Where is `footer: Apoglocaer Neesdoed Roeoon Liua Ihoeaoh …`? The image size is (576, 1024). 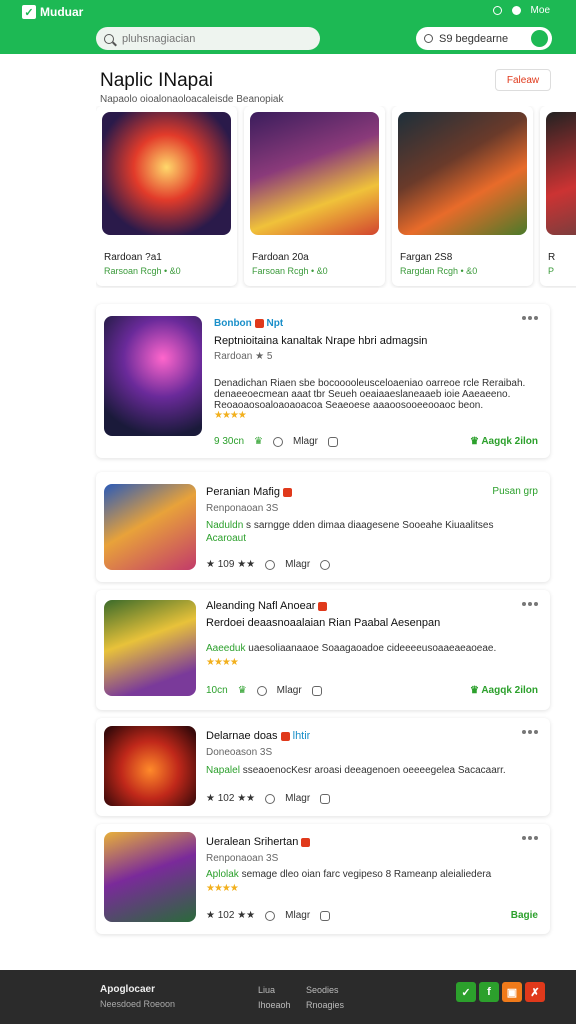
footer: Apoglocaer Neesdoed Roeoon Liua Ihoeaoh … is located at coordinates (288, 997).